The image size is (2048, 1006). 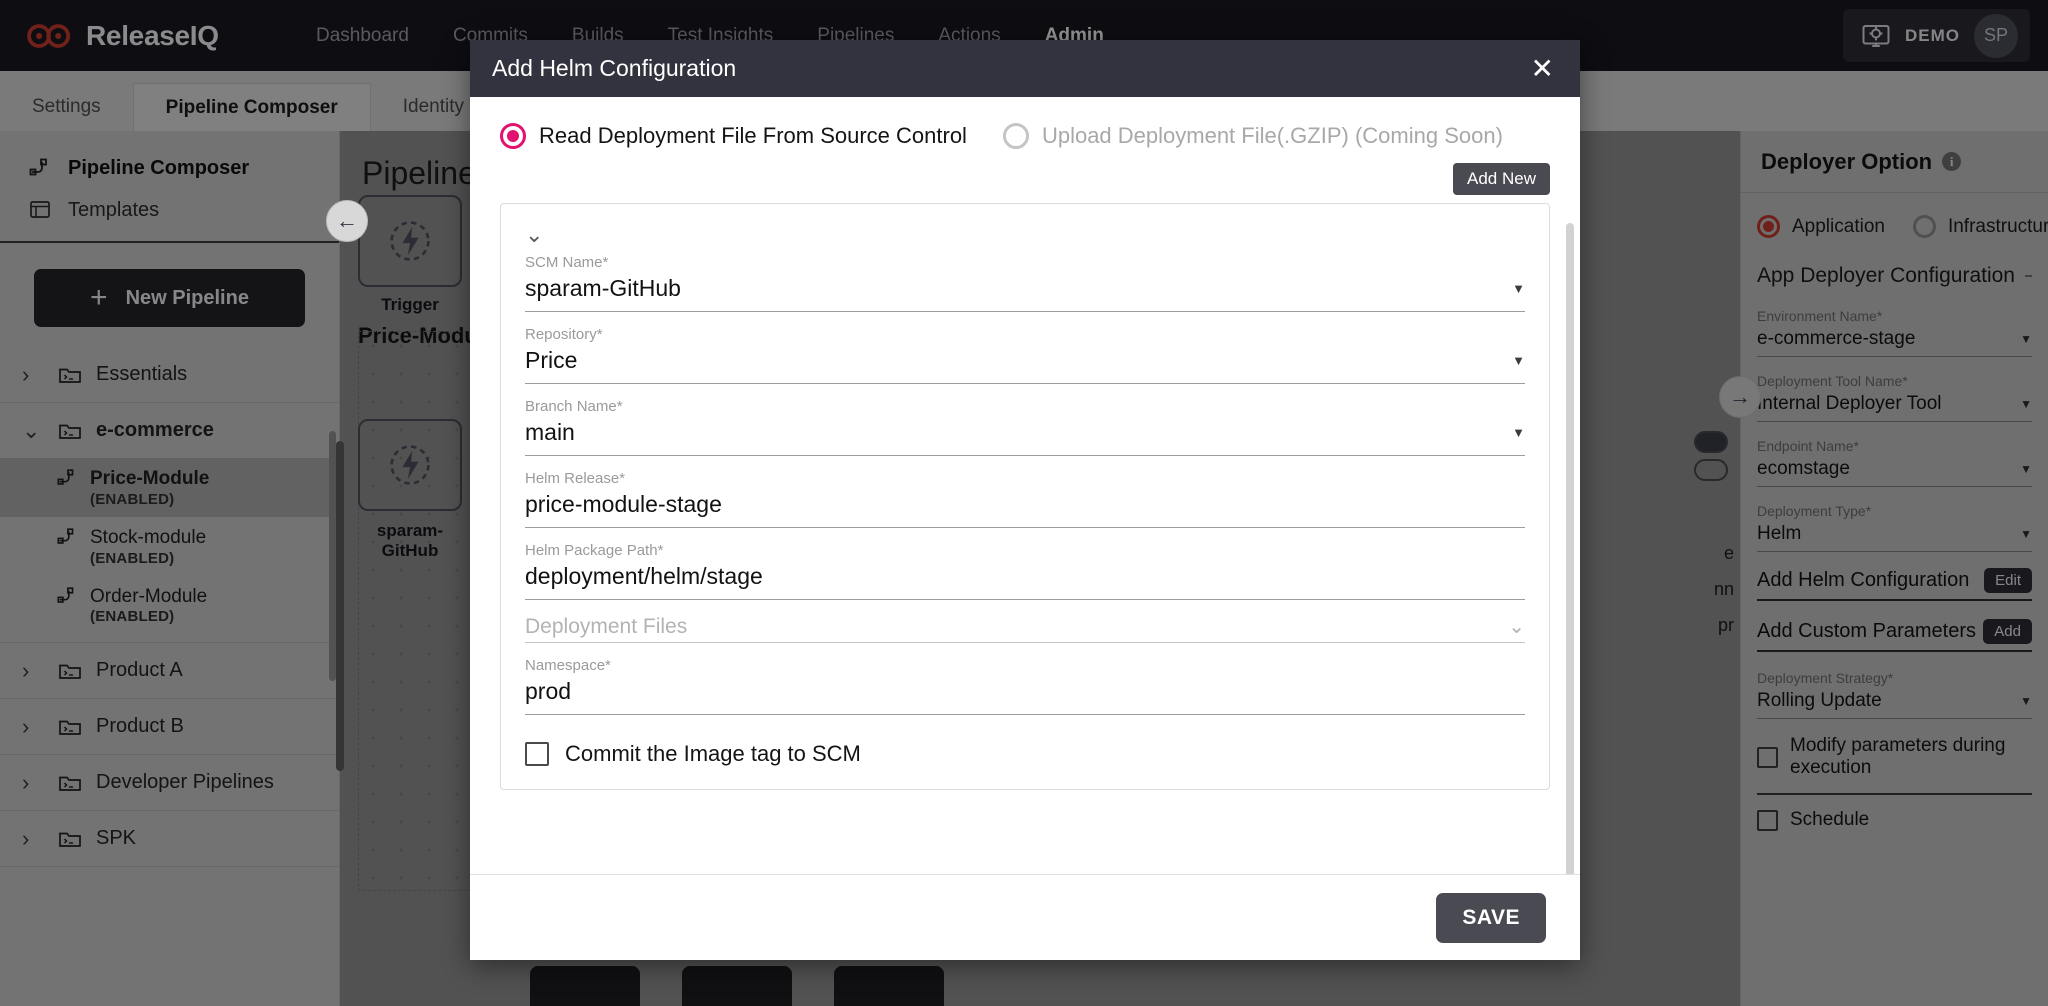 I want to click on field-deployment-files: Deployment Files ⌄, so click(x=1025, y=628).